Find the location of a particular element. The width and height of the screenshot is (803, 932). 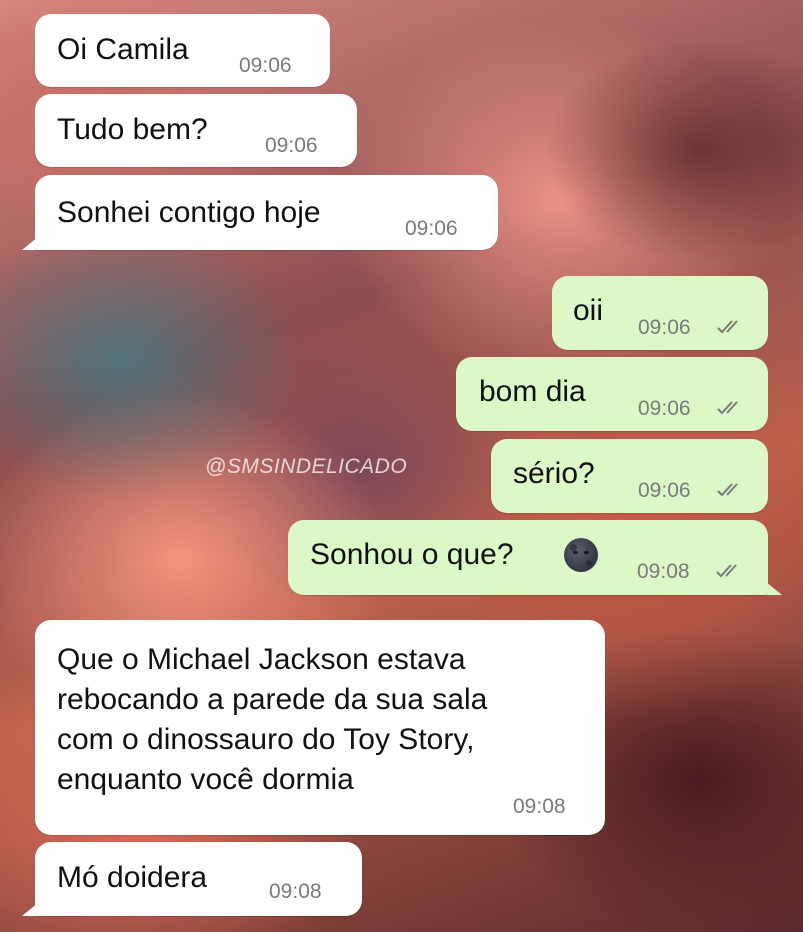

message-bubble-incoming: Tudo bem? 09:06 is located at coordinates (196, 130).